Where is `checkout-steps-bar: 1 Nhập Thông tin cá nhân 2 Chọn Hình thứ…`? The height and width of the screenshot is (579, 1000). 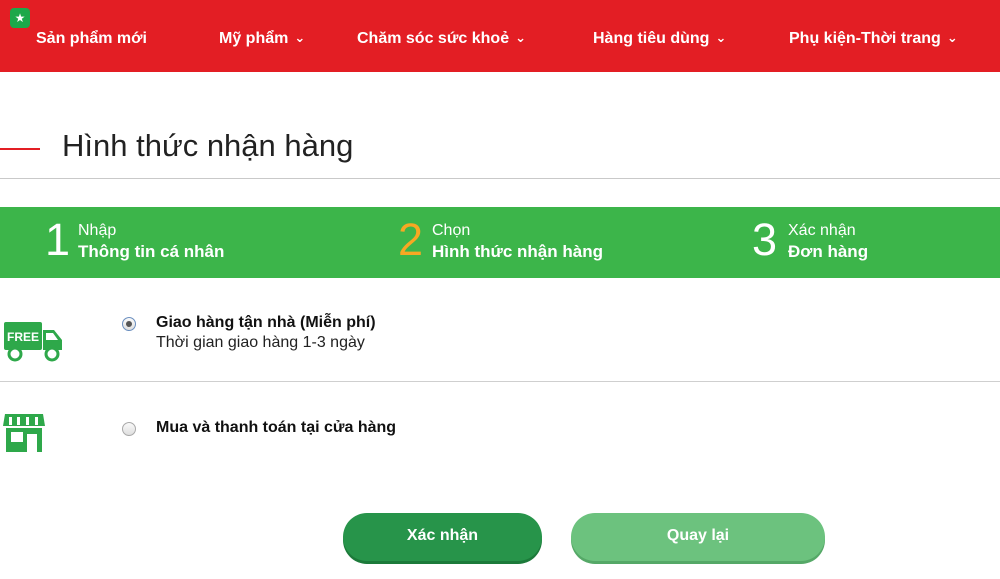
checkout-steps-bar: 1 Nhập Thông tin cá nhân 2 Chọn Hình thứ… is located at coordinates (500, 242).